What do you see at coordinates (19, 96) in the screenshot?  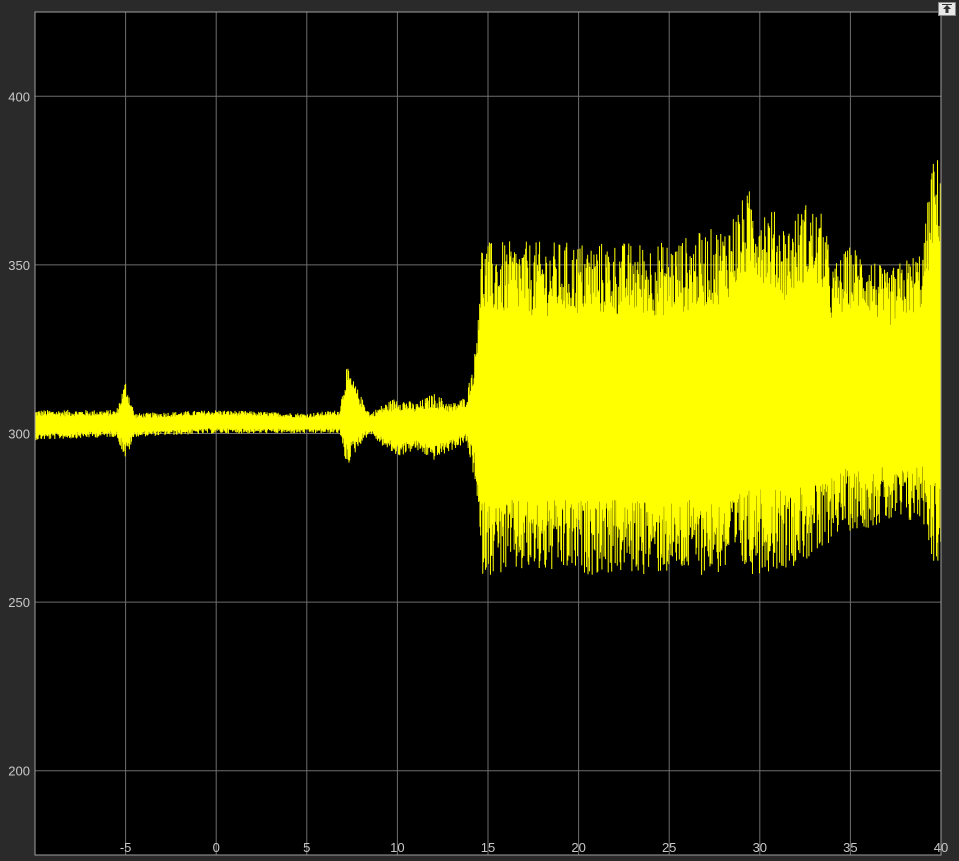 I see `y-tick-label: 400` at bounding box center [19, 96].